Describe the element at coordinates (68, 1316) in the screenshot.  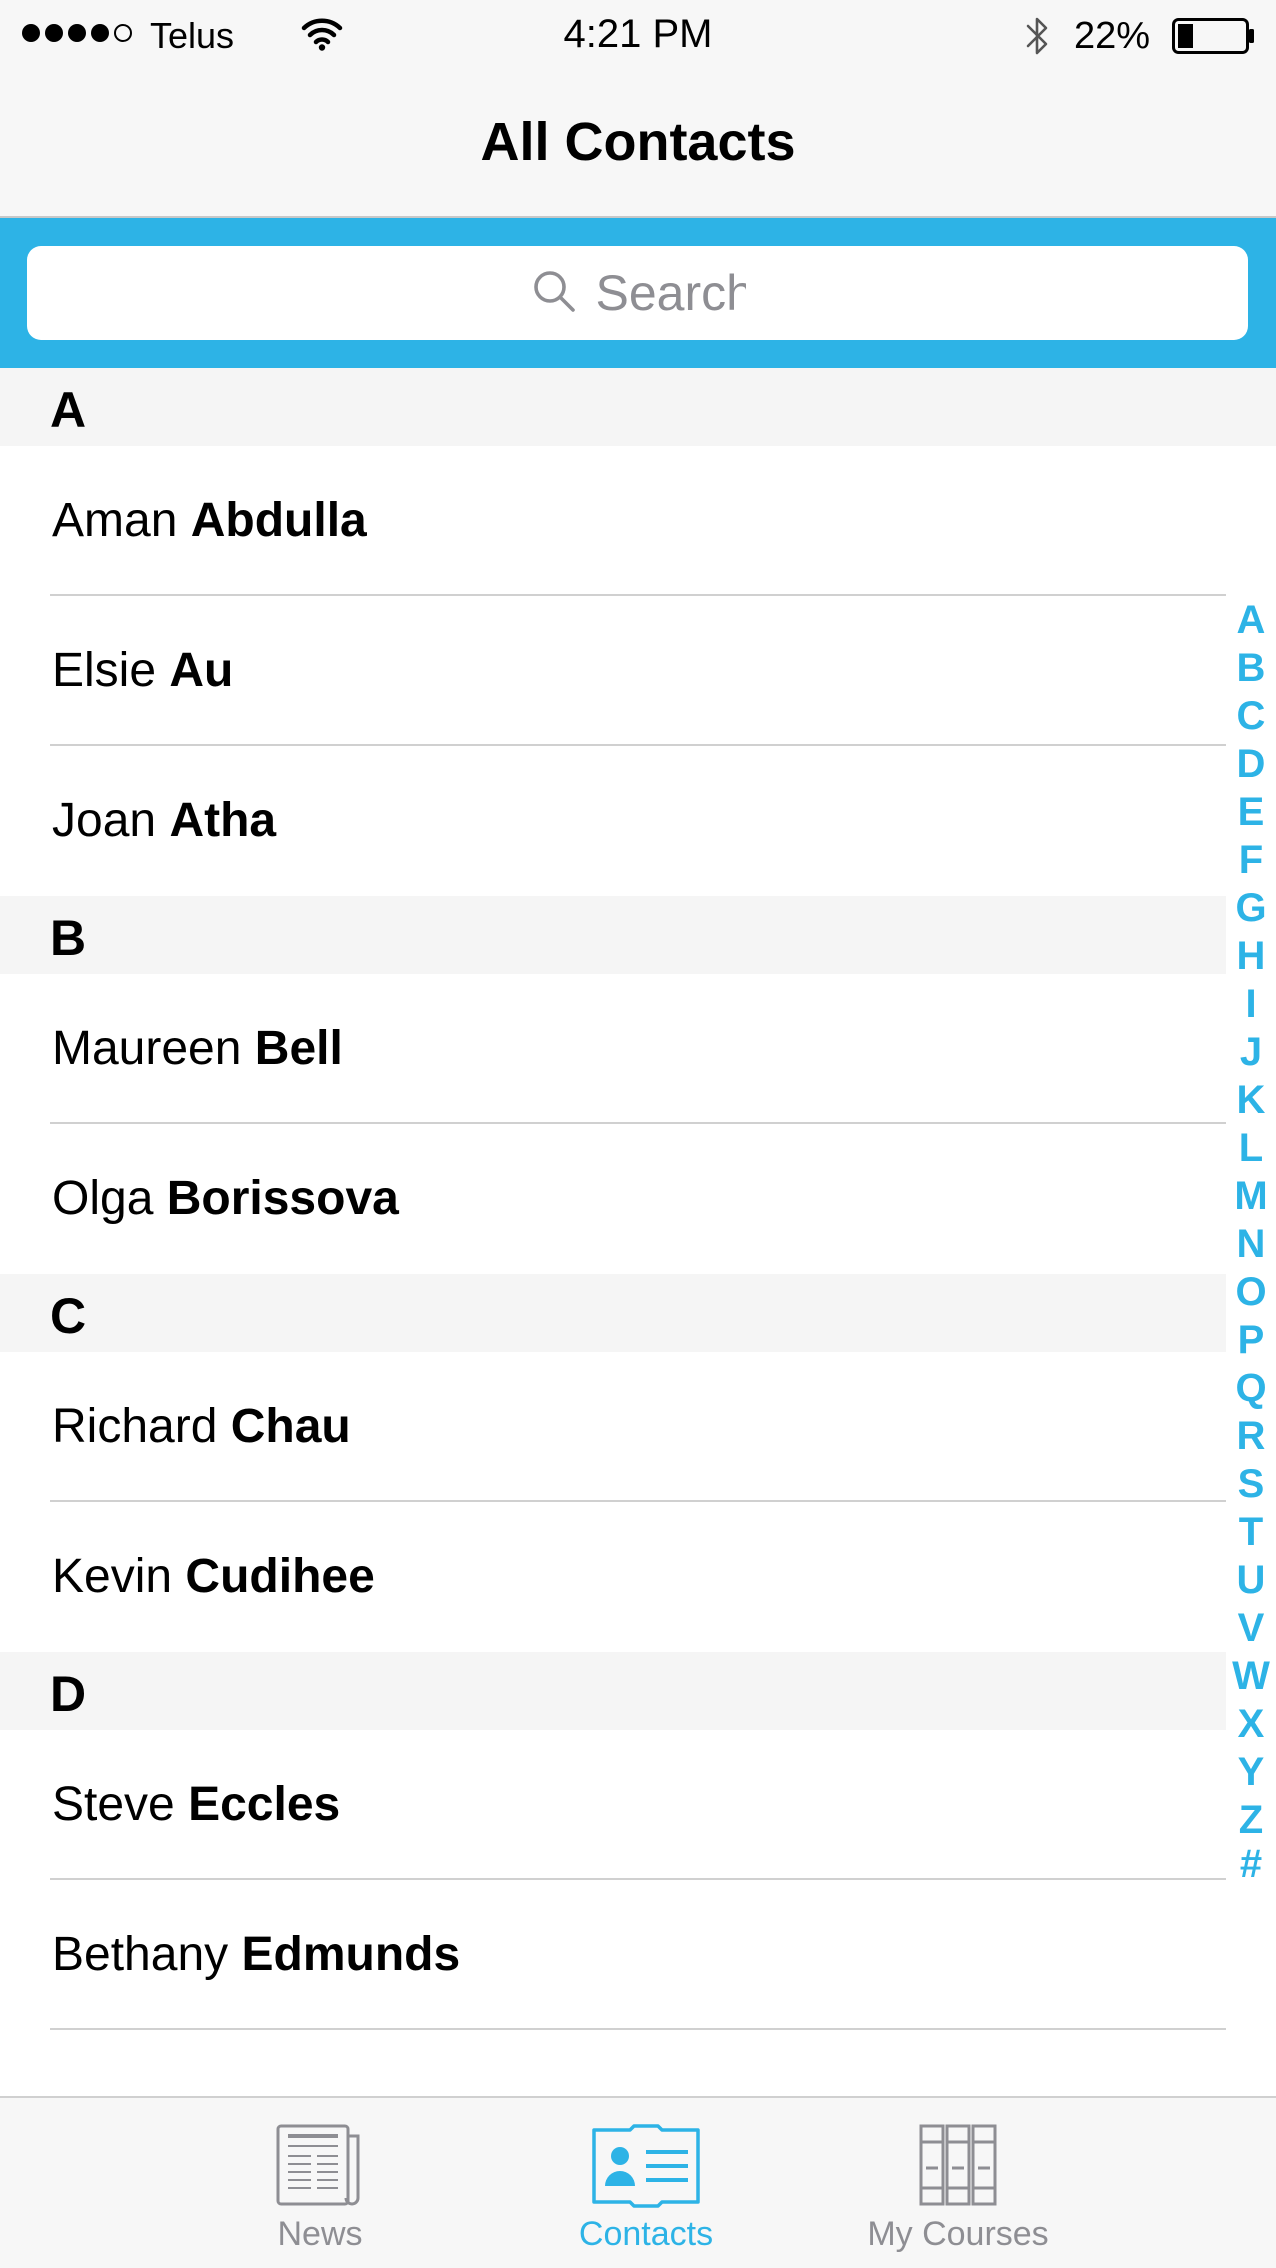
I see `section-letter: C` at that location.